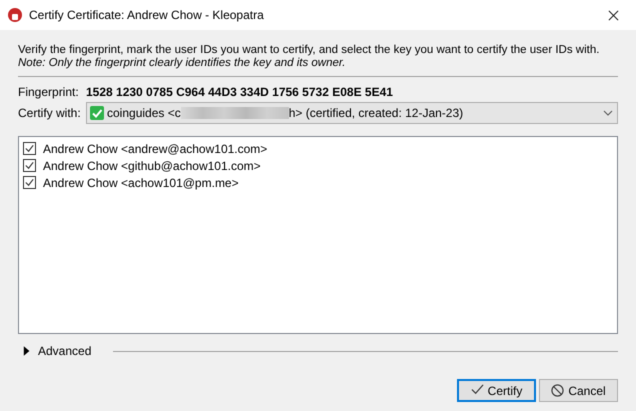 The width and height of the screenshot is (636, 411). What do you see at coordinates (376, 113) in the screenshot?
I see `key-text: h> (certified, created: 12-Jan-23)` at bounding box center [376, 113].